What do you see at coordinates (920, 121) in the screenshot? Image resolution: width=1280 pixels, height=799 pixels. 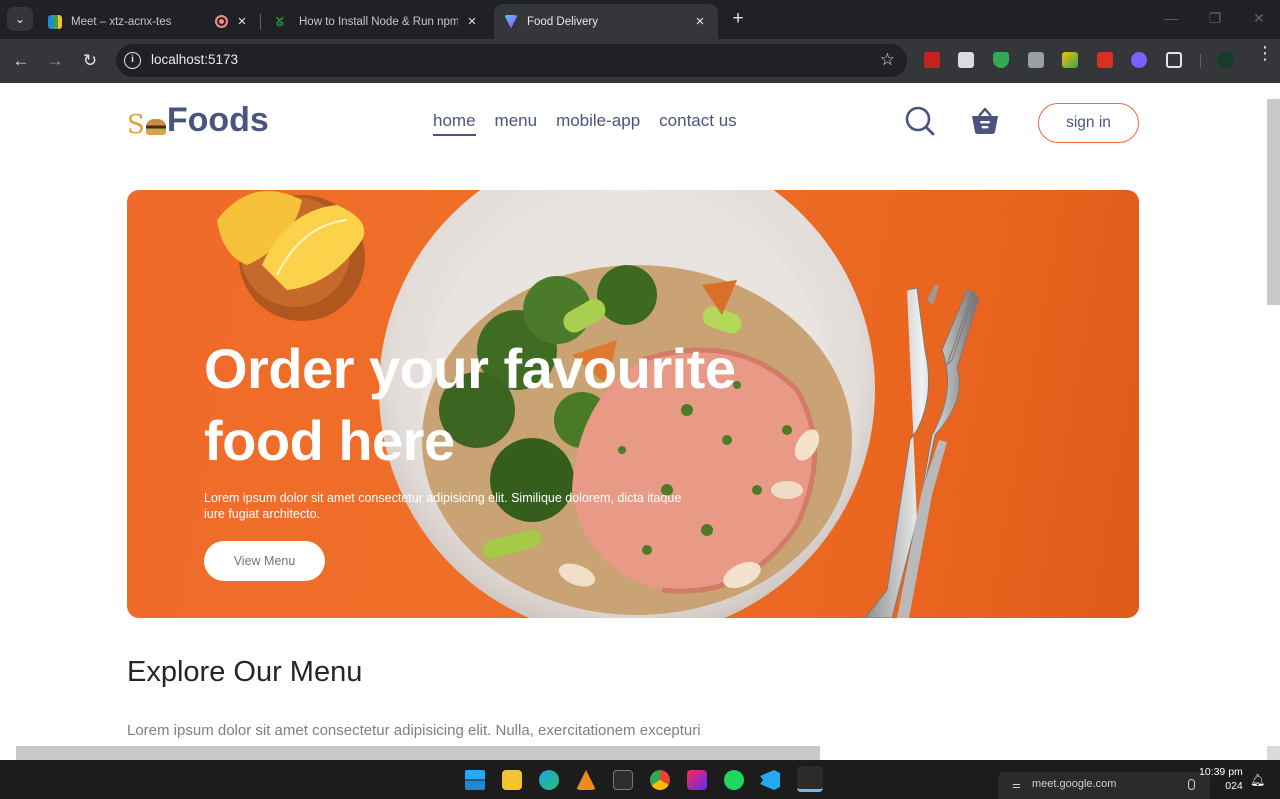 I see `search-icon` at bounding box center [920, 121].